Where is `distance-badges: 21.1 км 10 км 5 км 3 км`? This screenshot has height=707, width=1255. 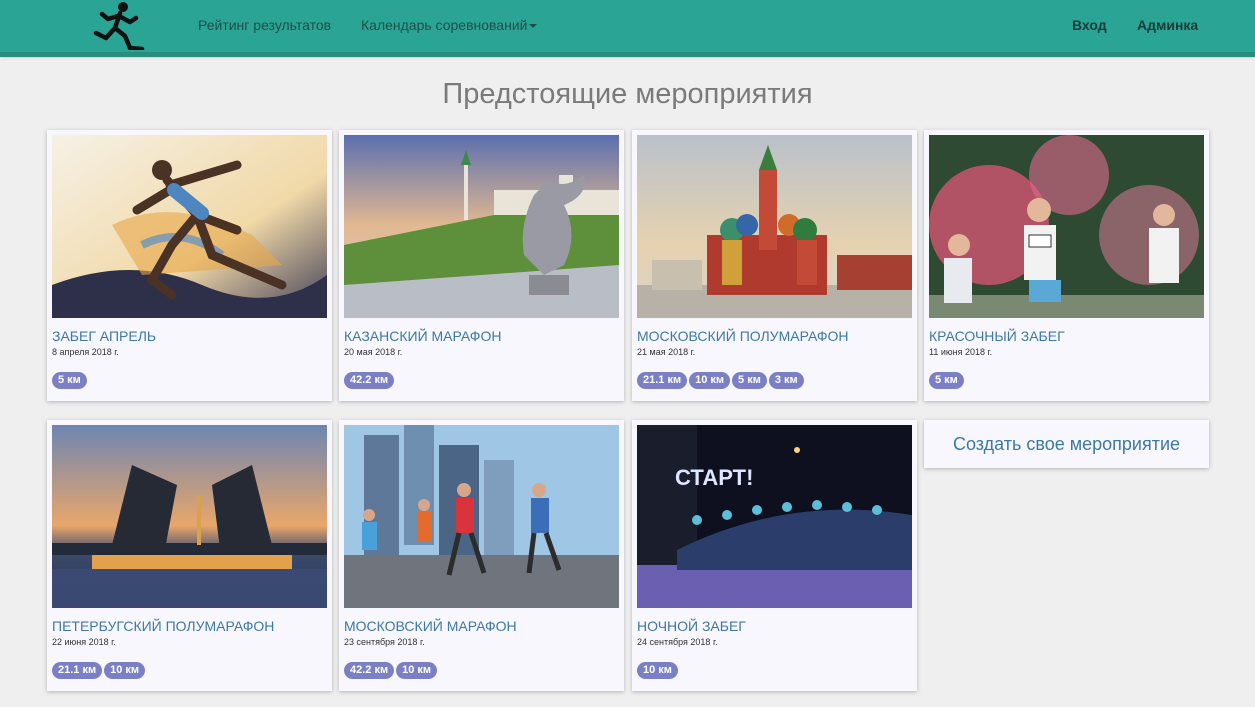 distance-badges: 21.1 км 10 км 5 км 3 км is located at coordinates (720, 380).